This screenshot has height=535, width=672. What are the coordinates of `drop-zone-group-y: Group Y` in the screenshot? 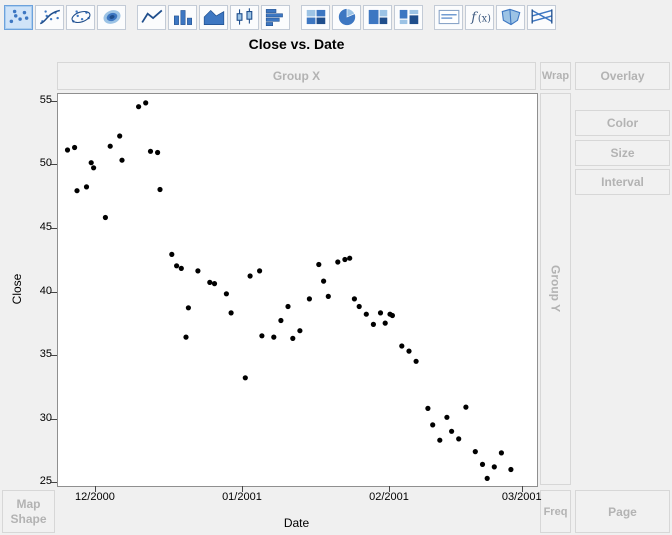 It's located at (555, 289).